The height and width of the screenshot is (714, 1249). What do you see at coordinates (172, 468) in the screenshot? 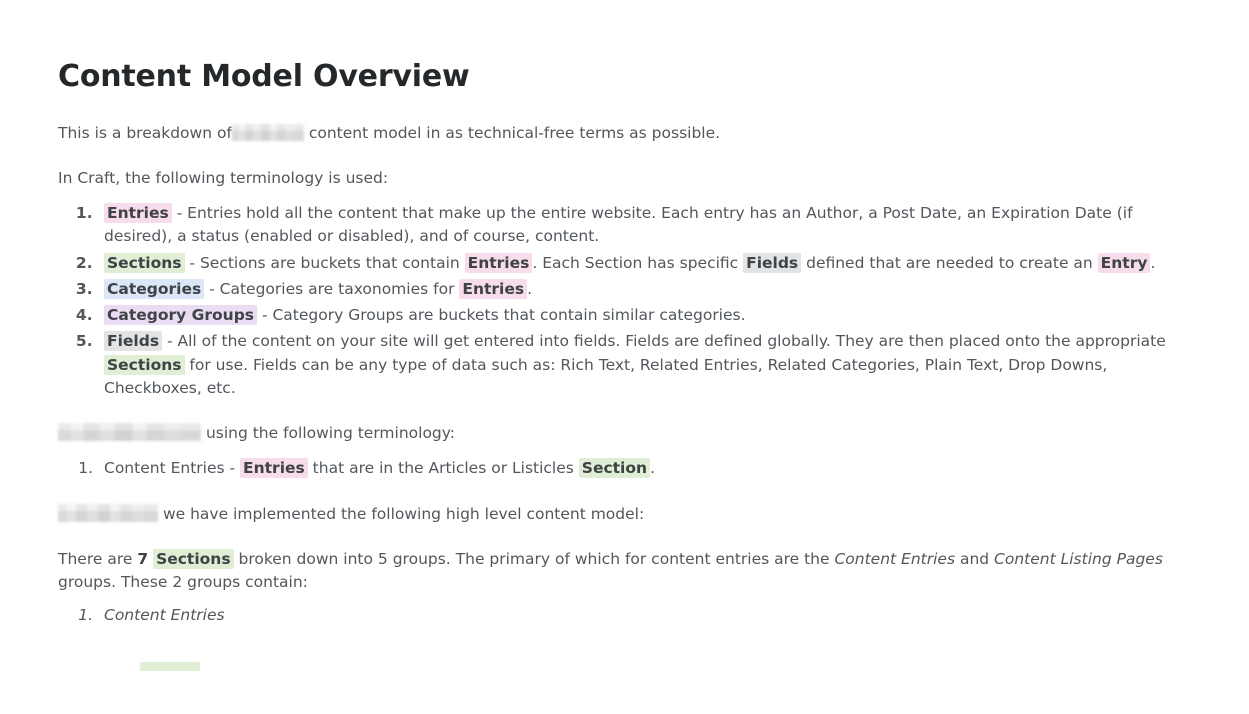
I see `inline-text: Content Entries -` at bounding box center [172, 468].